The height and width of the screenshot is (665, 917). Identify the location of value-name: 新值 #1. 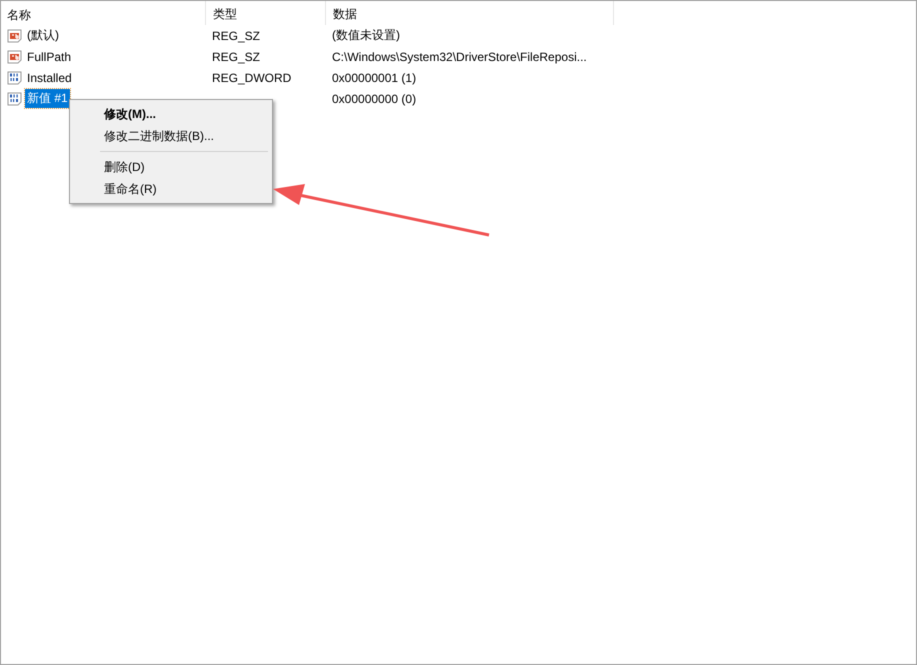
(47, 98).